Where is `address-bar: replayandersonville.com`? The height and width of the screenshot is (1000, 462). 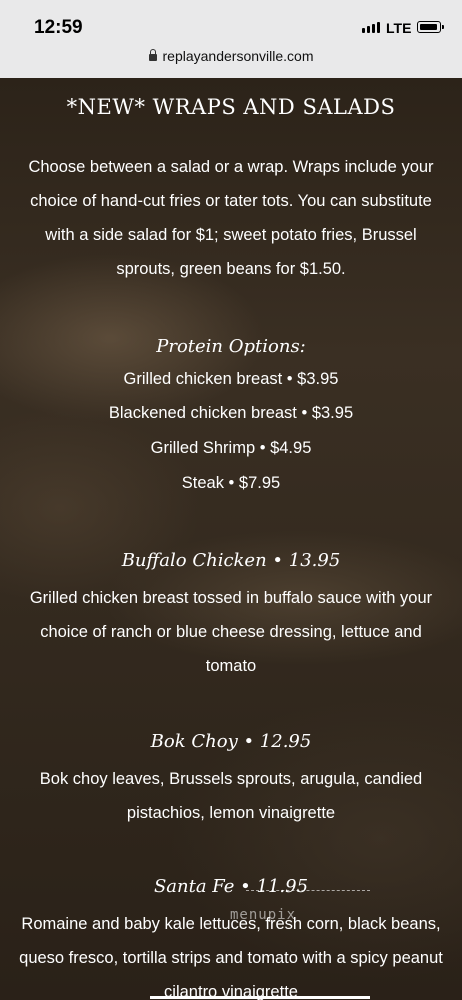
address-bar: replayandersonville.com is located at coordinates (231, 56).